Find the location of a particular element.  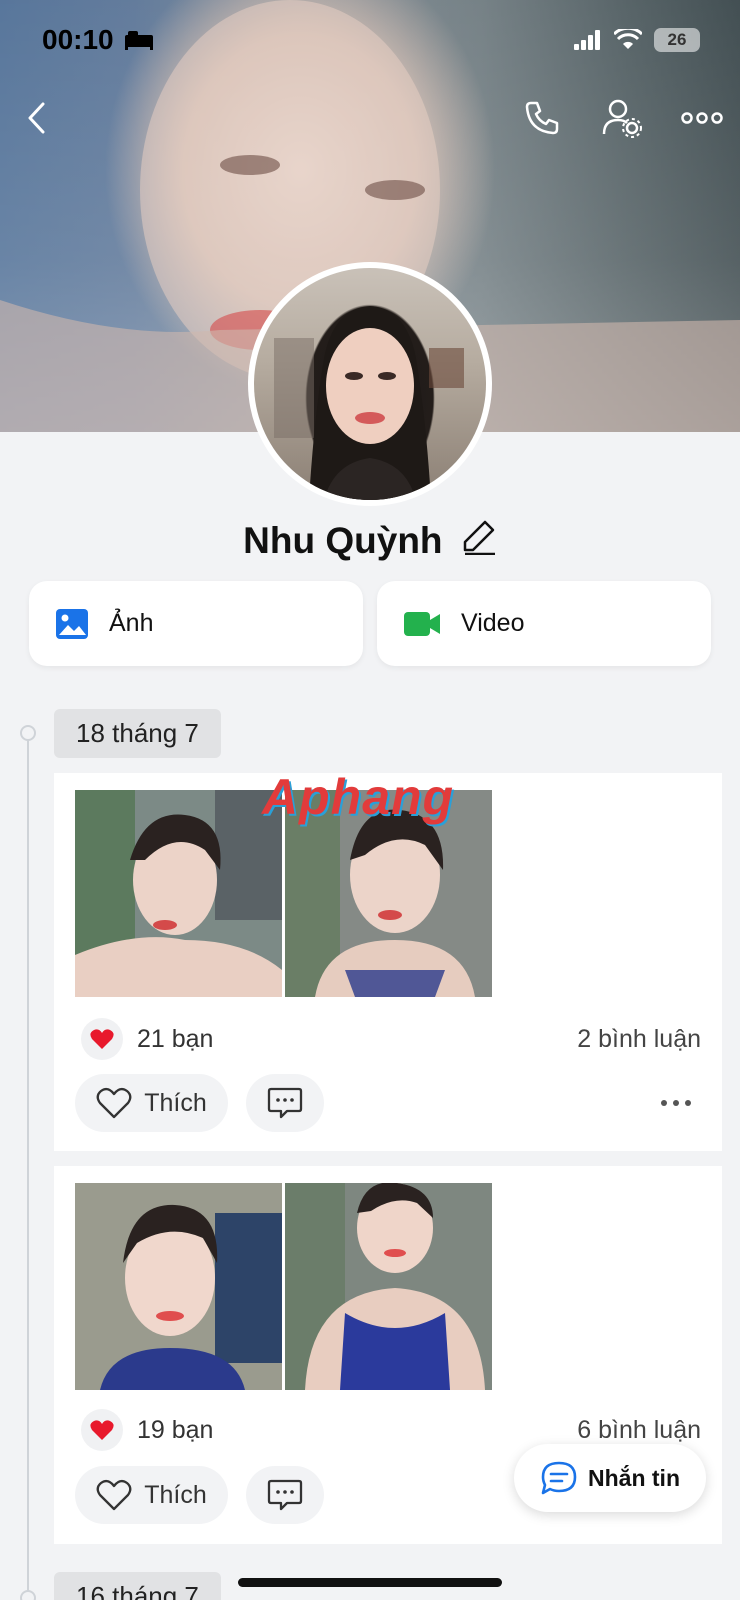

user-settings-icon is located at coordinates (622, 118).